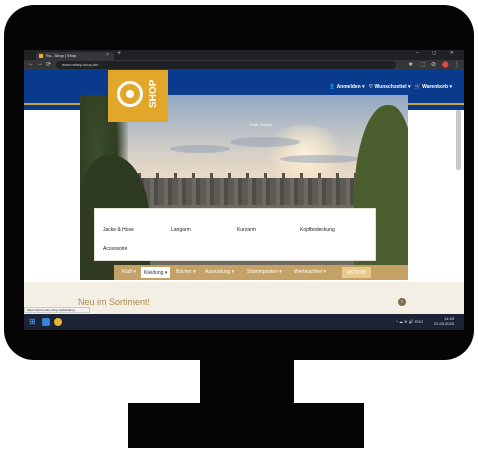 The width and height of the screenshot is (478, 450). I want to click on nav-item-stammposten: Stammposten ▾, so click(264, 272).